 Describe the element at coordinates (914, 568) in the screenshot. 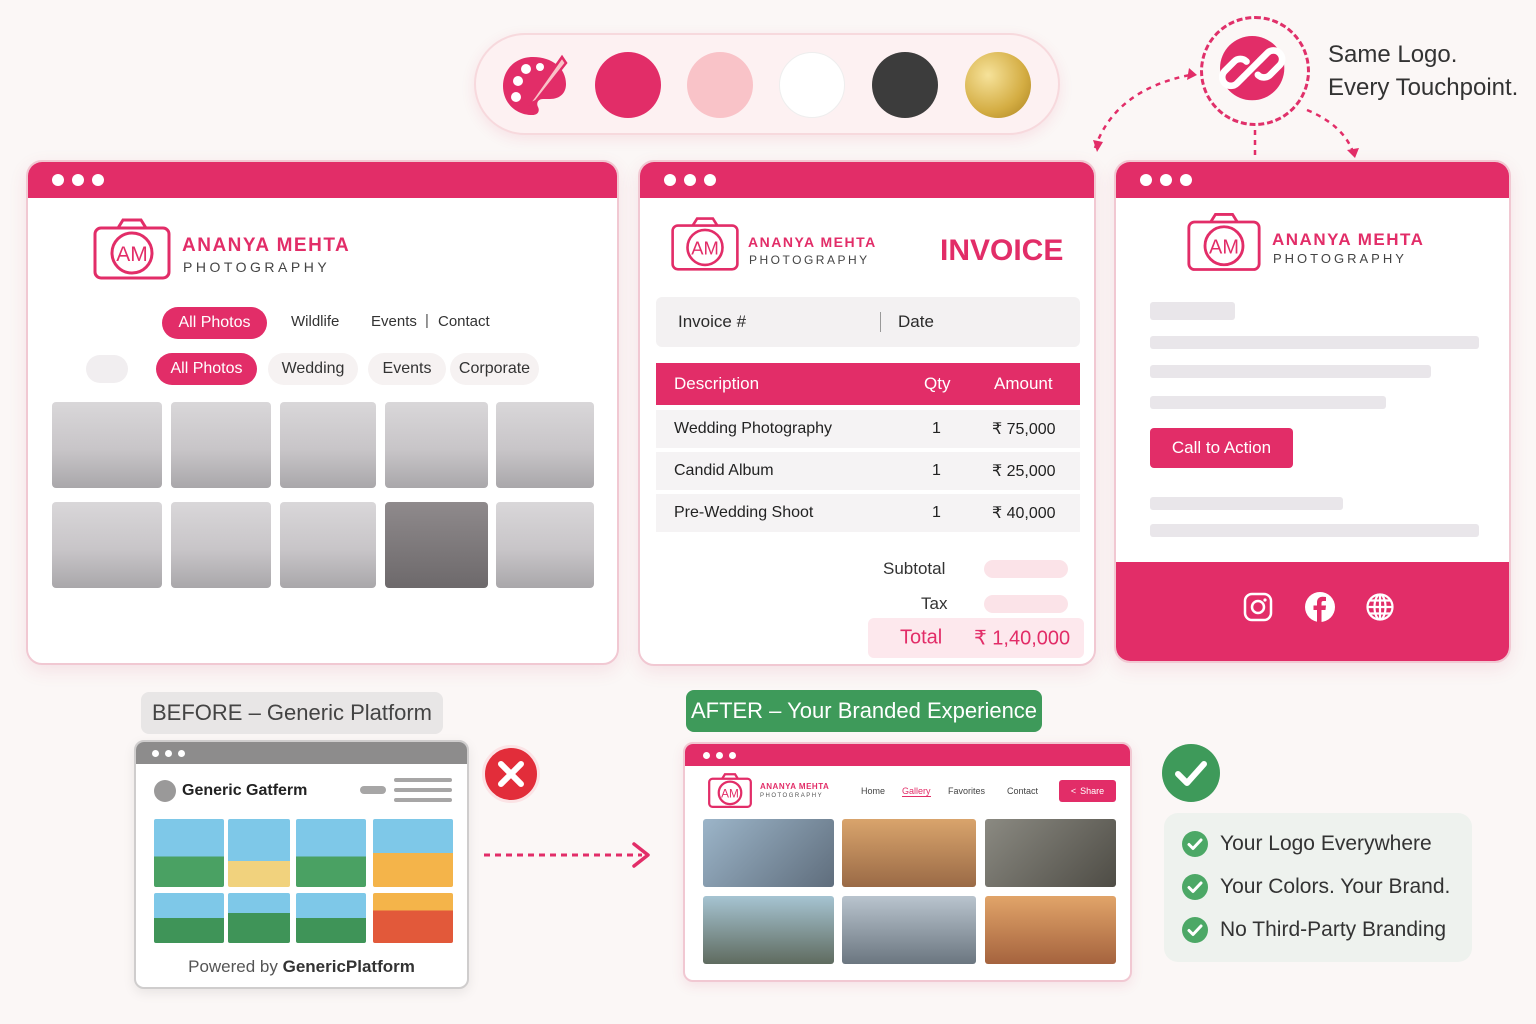

I see `subtotal-label: Subtotal` at that location.